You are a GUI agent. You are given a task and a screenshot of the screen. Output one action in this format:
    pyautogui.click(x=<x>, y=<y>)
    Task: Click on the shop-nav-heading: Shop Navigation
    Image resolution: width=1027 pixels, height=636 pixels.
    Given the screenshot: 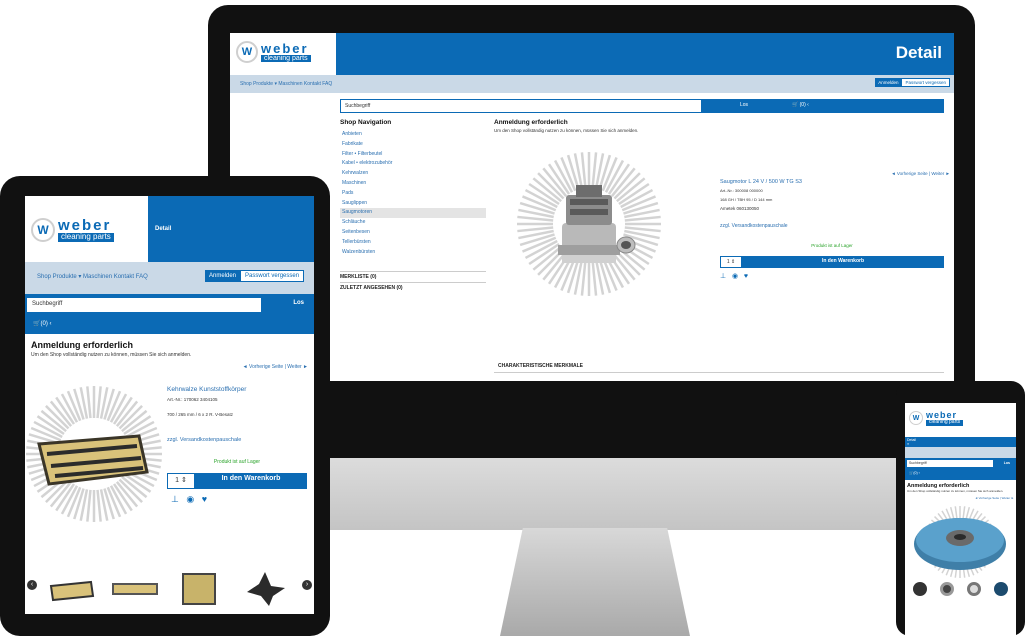 What is the action you would take?
    pyautogui.click(x=366, y=122)
    